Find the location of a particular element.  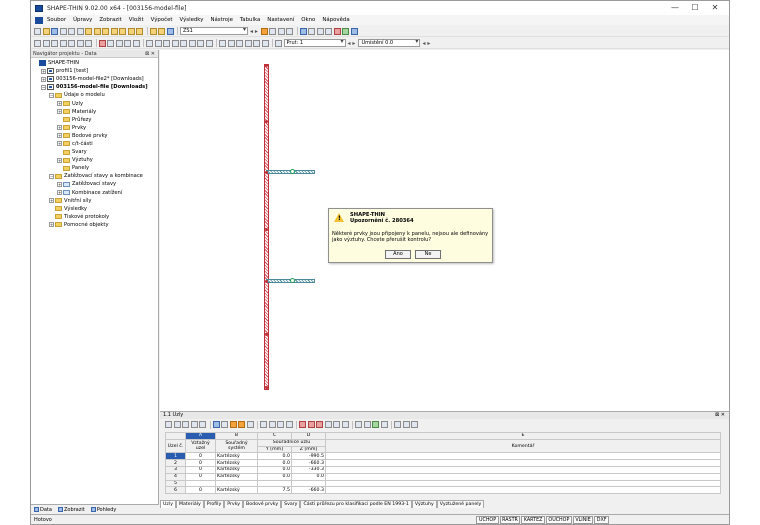

table-chart-icon is located at coordinates (397, 424).